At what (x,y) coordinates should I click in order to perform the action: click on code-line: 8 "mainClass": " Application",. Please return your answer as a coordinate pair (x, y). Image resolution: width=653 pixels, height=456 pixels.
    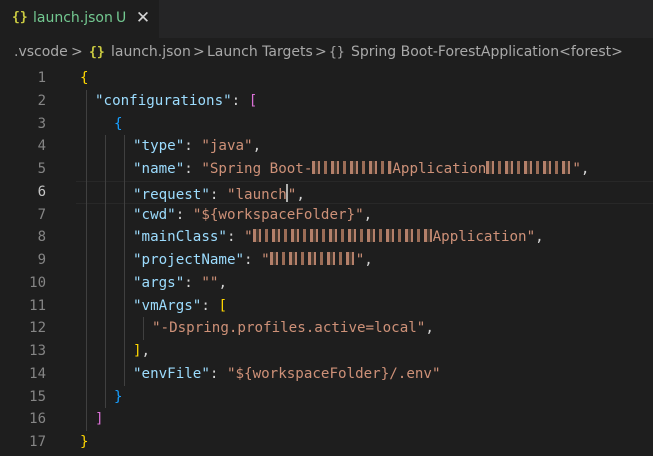
    Looking at the image, I should click on (326, 237).